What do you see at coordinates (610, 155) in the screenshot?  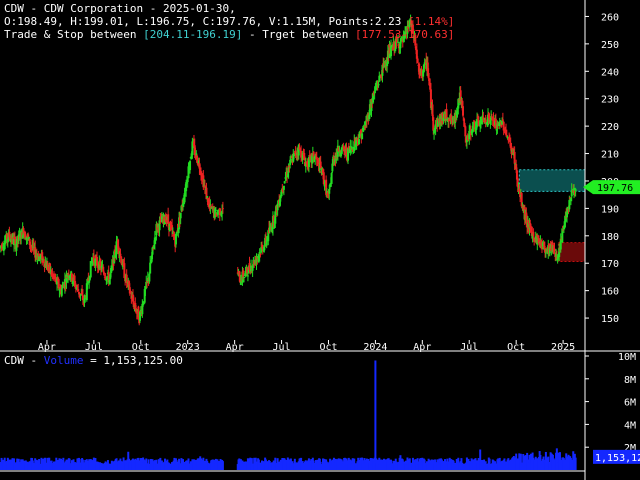 I see `price-tick-label: 210` at bounding box center [610, 155].